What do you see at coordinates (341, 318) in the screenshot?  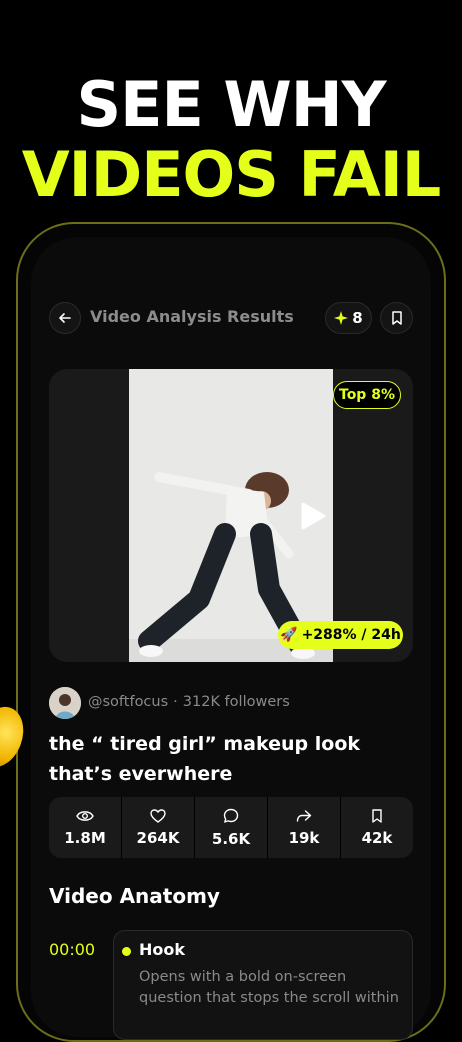 I see `sparkle-icon` at bounding box center [341, 318].